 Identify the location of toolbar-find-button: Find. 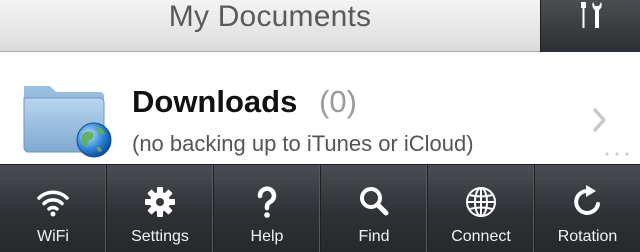
(374, 208).